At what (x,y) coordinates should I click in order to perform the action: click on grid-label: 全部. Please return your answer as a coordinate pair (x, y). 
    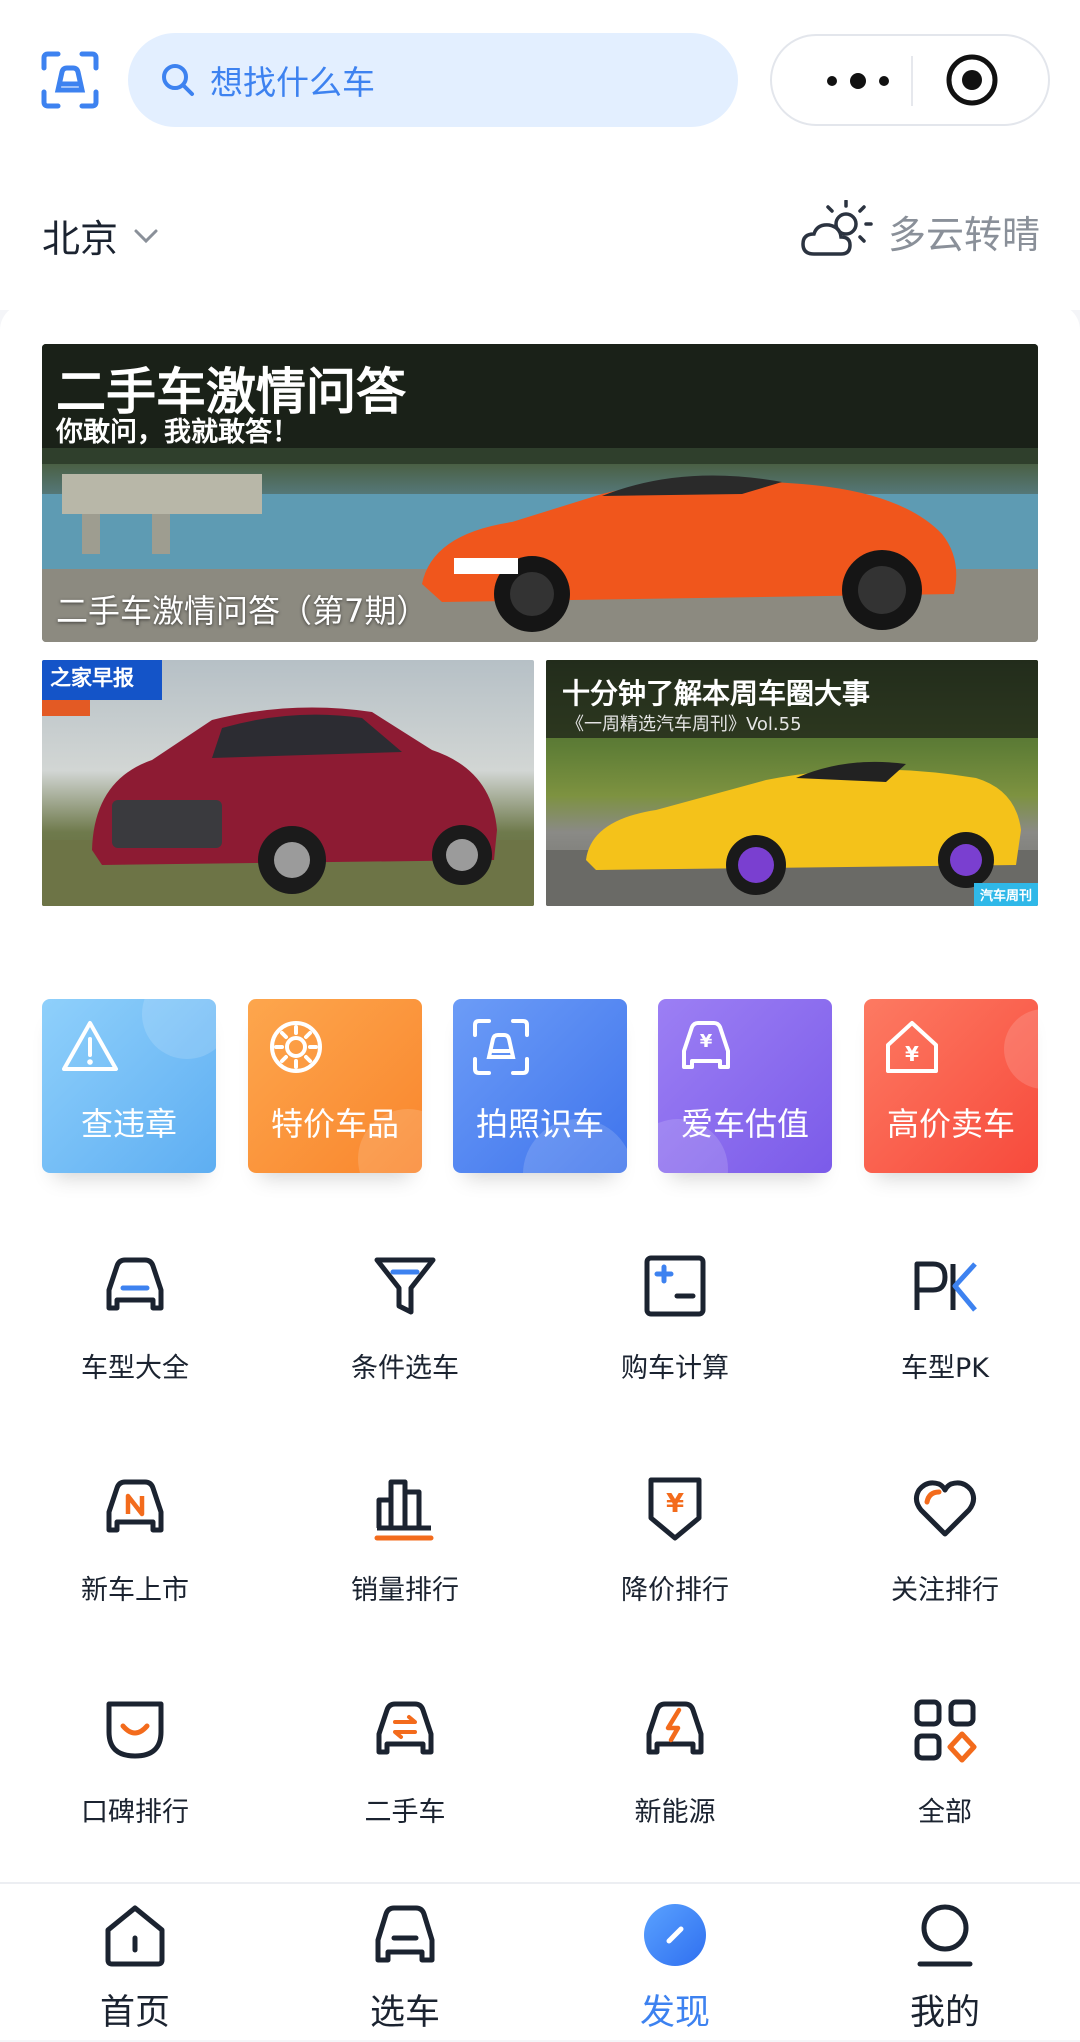
    Looking at the image, I should click on (945, 1812).